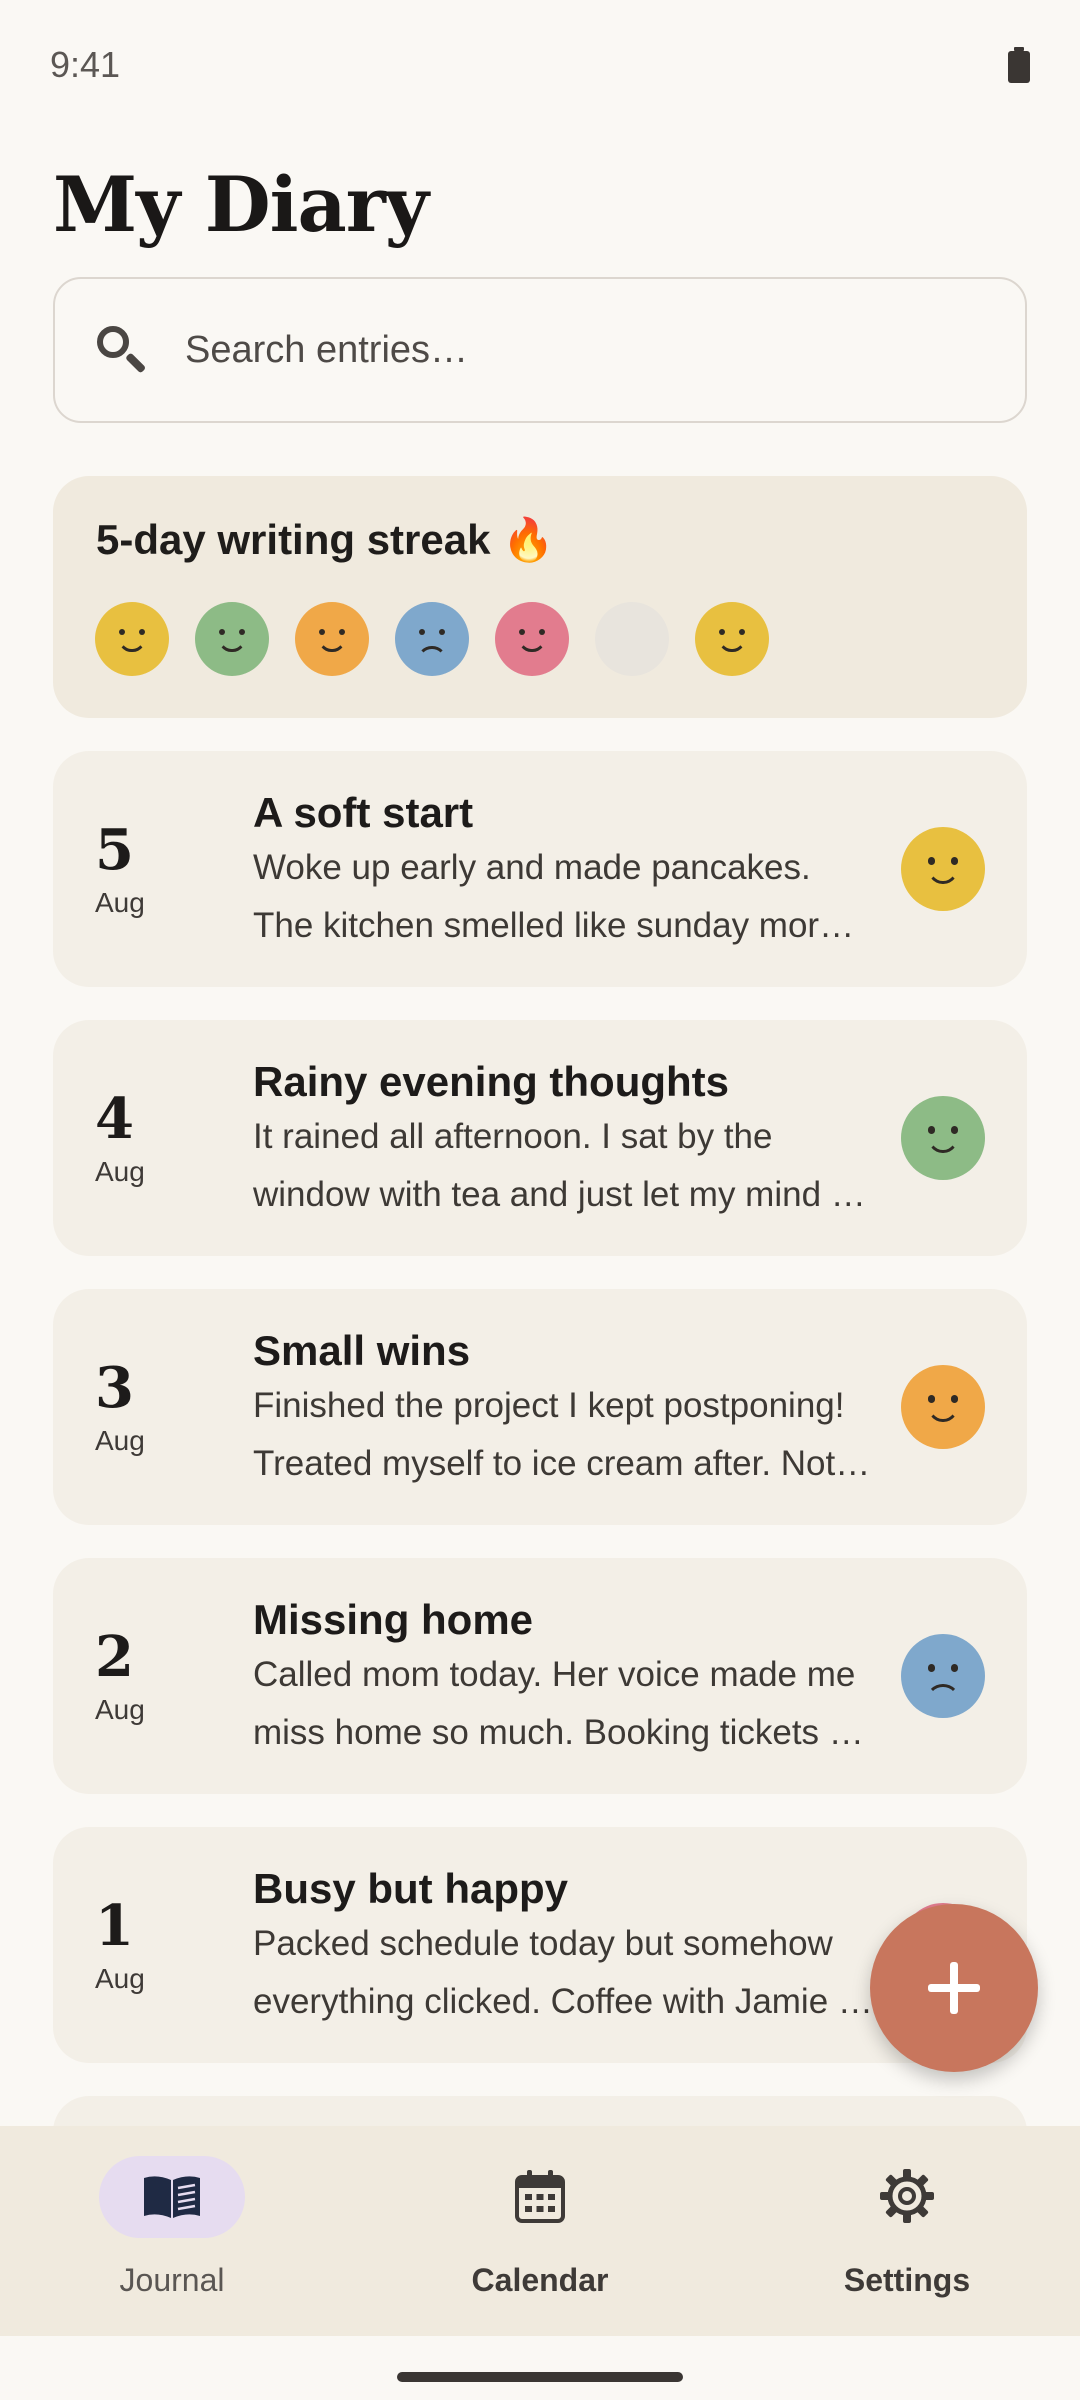 This screenshot has height=2400, width=1080. What do you see at coordinates (121, 350) in the screenshot?
I see `search-icon` at bounding box center [121, 350].